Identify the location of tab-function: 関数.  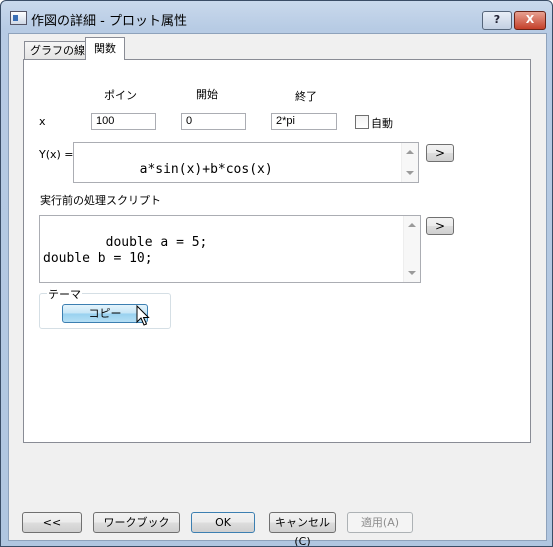
(105, 48).